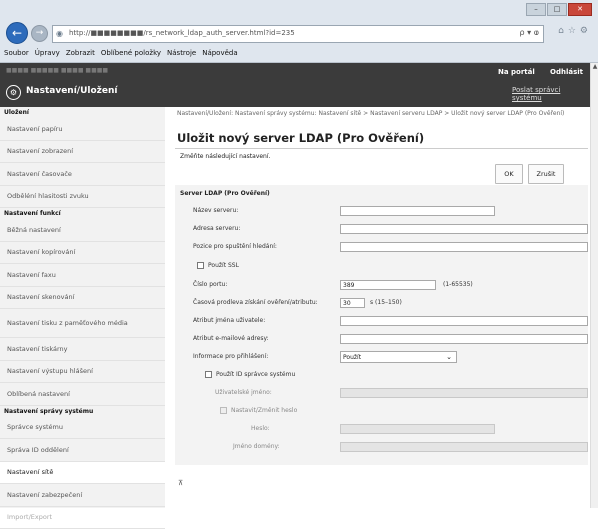  Describe the element at coordinates (529, 32) in the screenshot. I see `address-tools: ρ ▾ ⱷ` at that location.